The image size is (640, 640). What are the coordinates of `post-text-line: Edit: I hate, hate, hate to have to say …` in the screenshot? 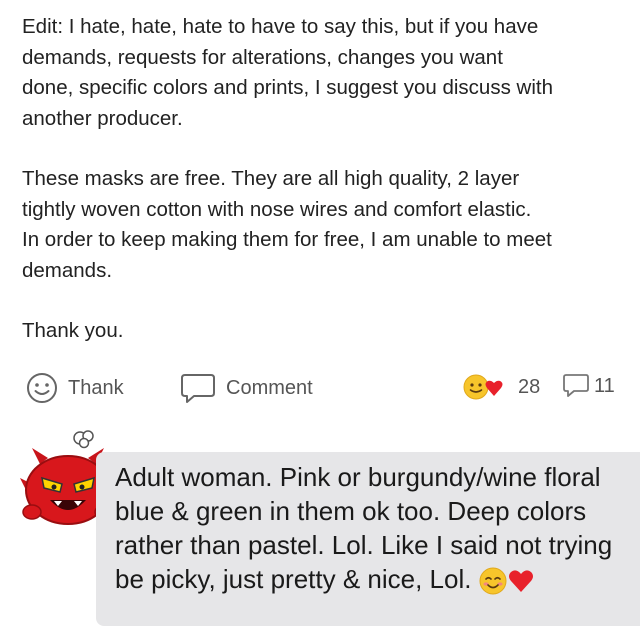 It's located at (280, 26).